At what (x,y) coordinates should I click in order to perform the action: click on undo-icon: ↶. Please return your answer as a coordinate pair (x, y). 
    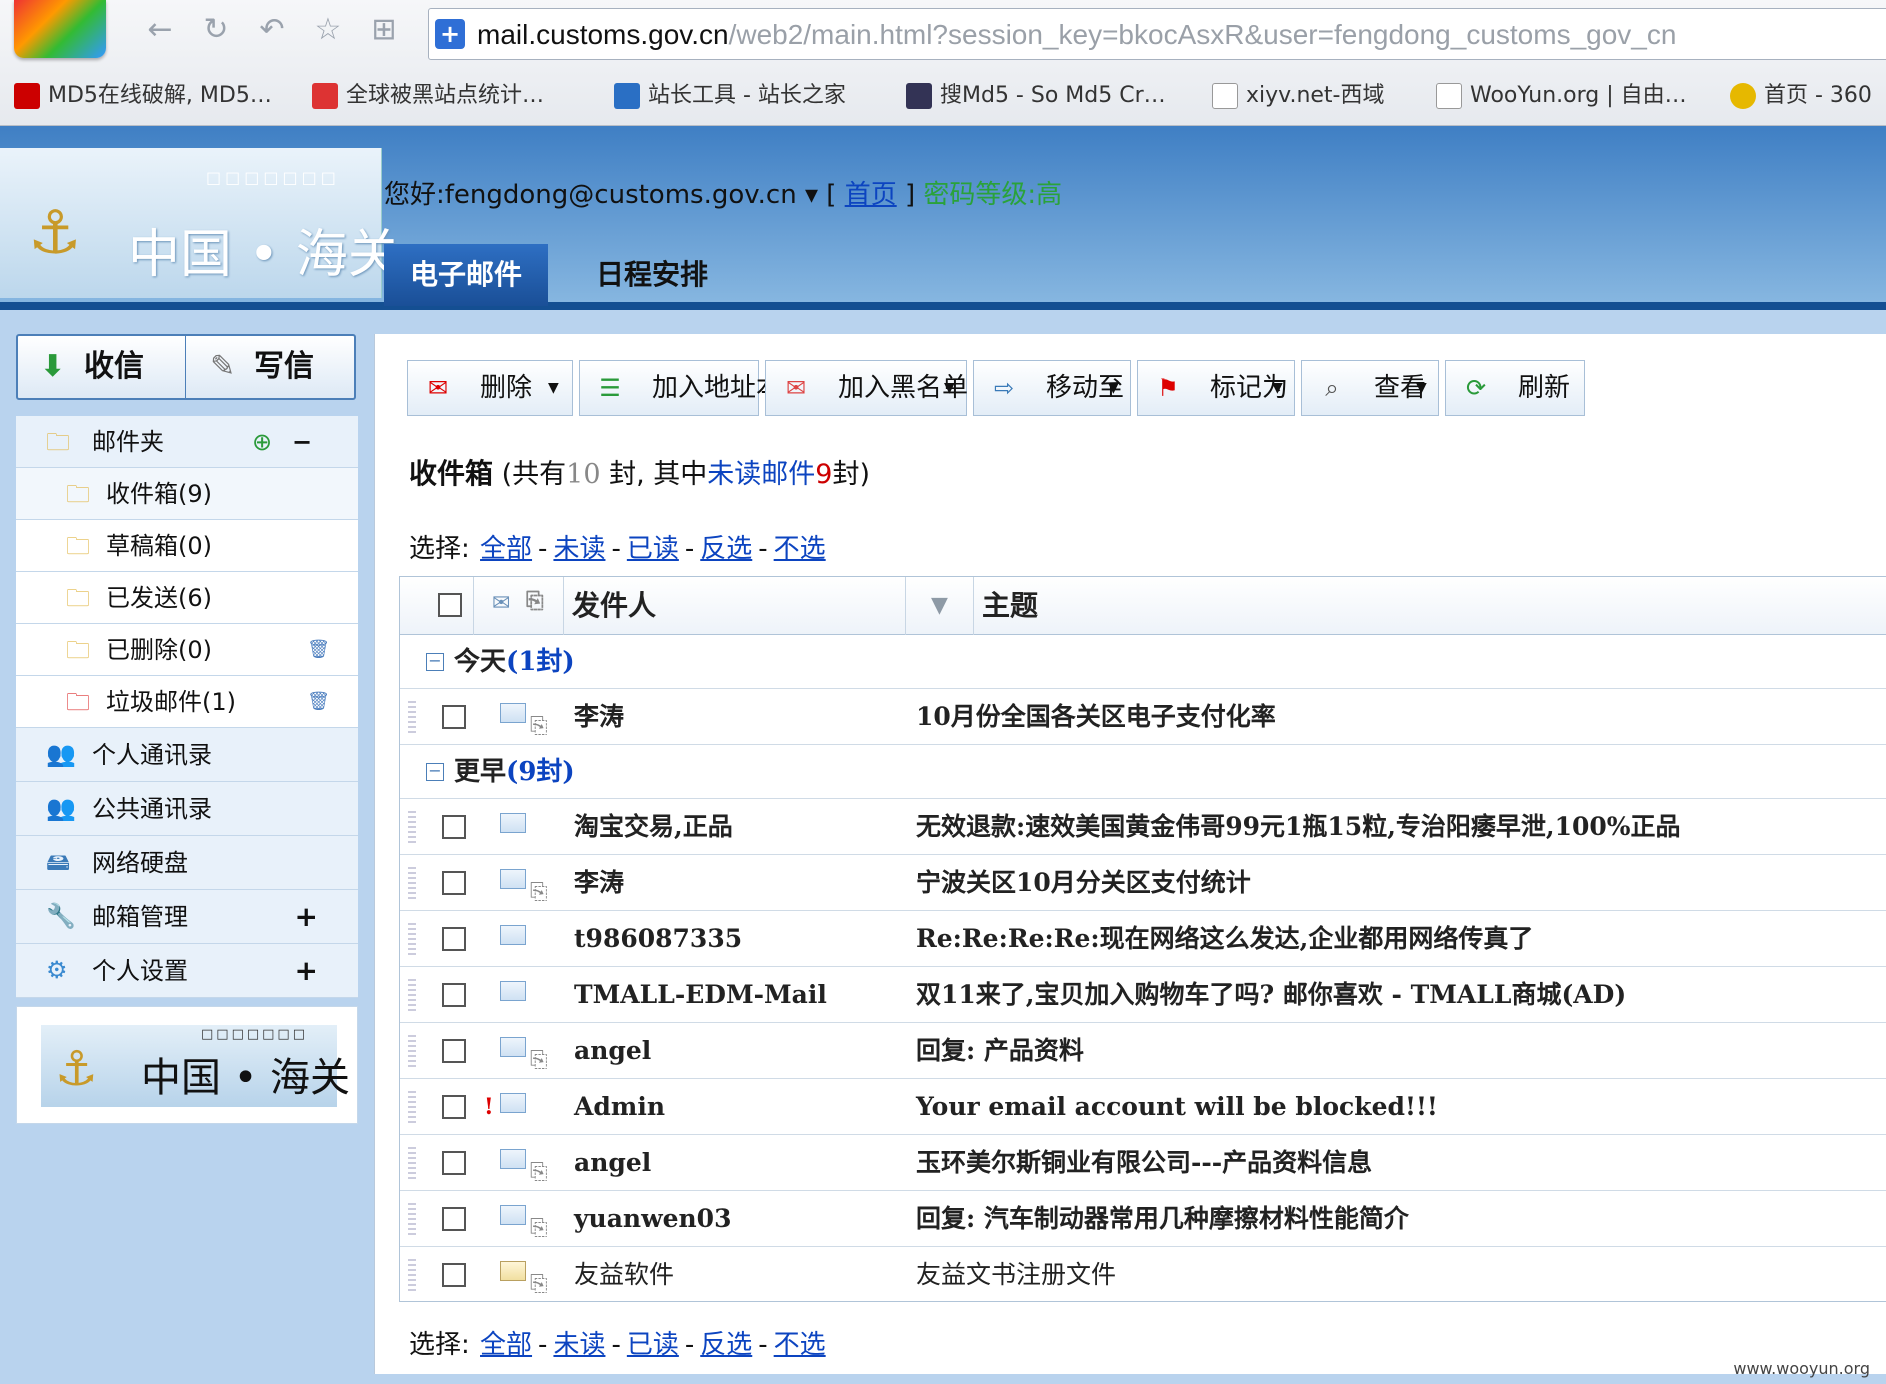
    Looking at the image, I should click on (272, 30).